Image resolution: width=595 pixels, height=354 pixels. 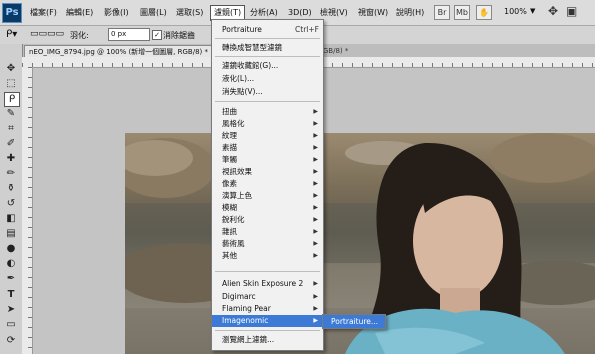 What do you see at coordinates (246, 308) in the screenshot?
I see `menu-item-label: Flaming Pear` at bounding box center [246, 308].